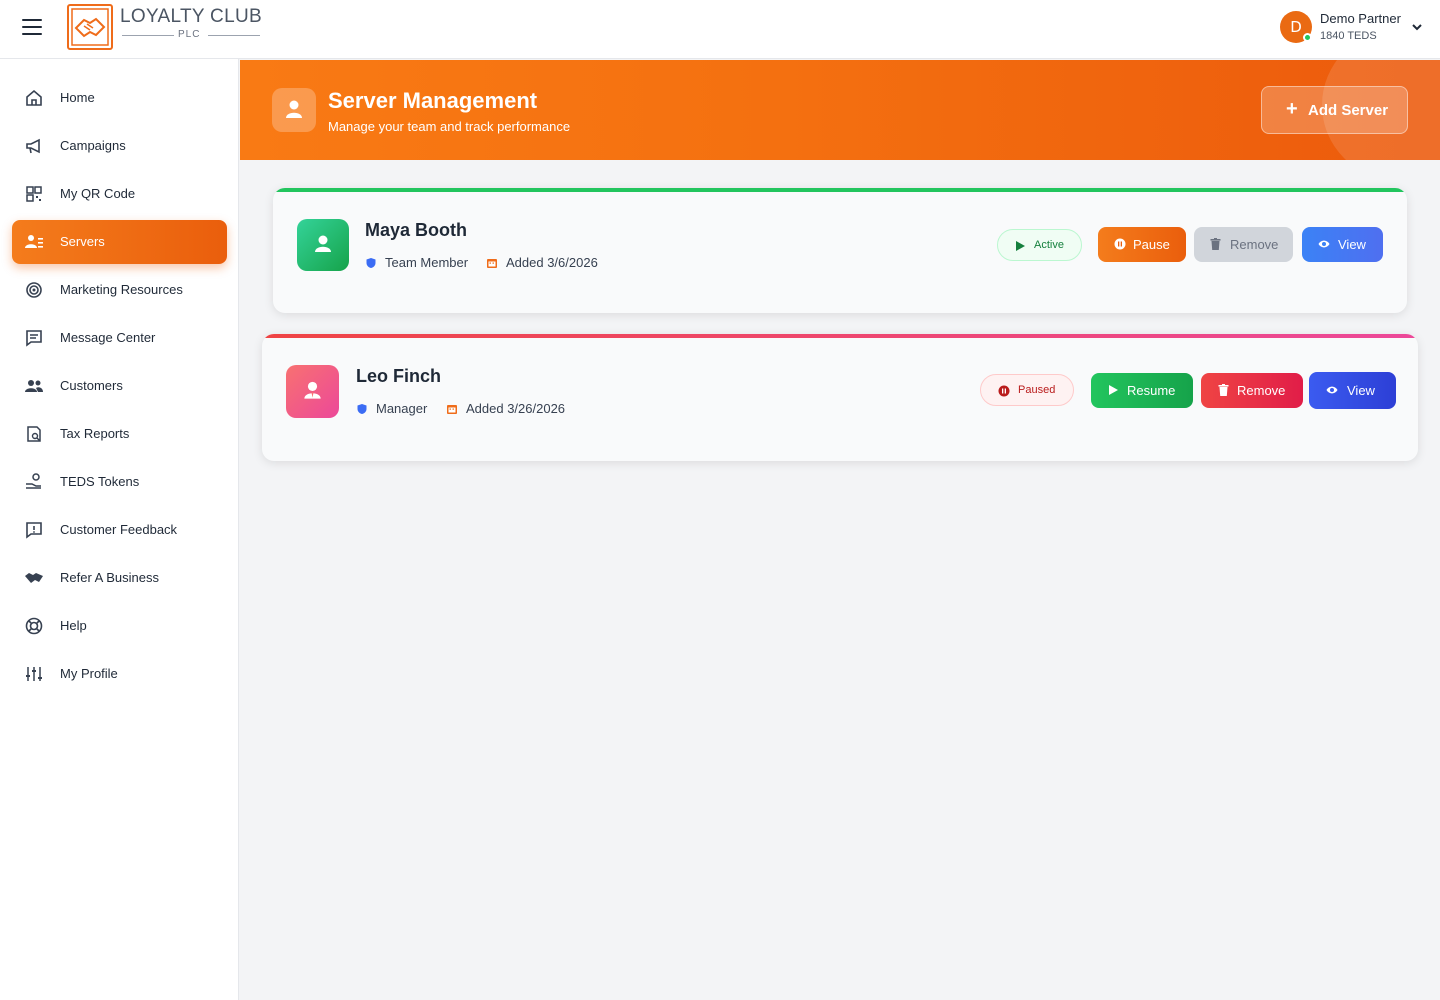  I want to click on sidebar-item-refer-a-business: Refer A Business, so click(119, 578).